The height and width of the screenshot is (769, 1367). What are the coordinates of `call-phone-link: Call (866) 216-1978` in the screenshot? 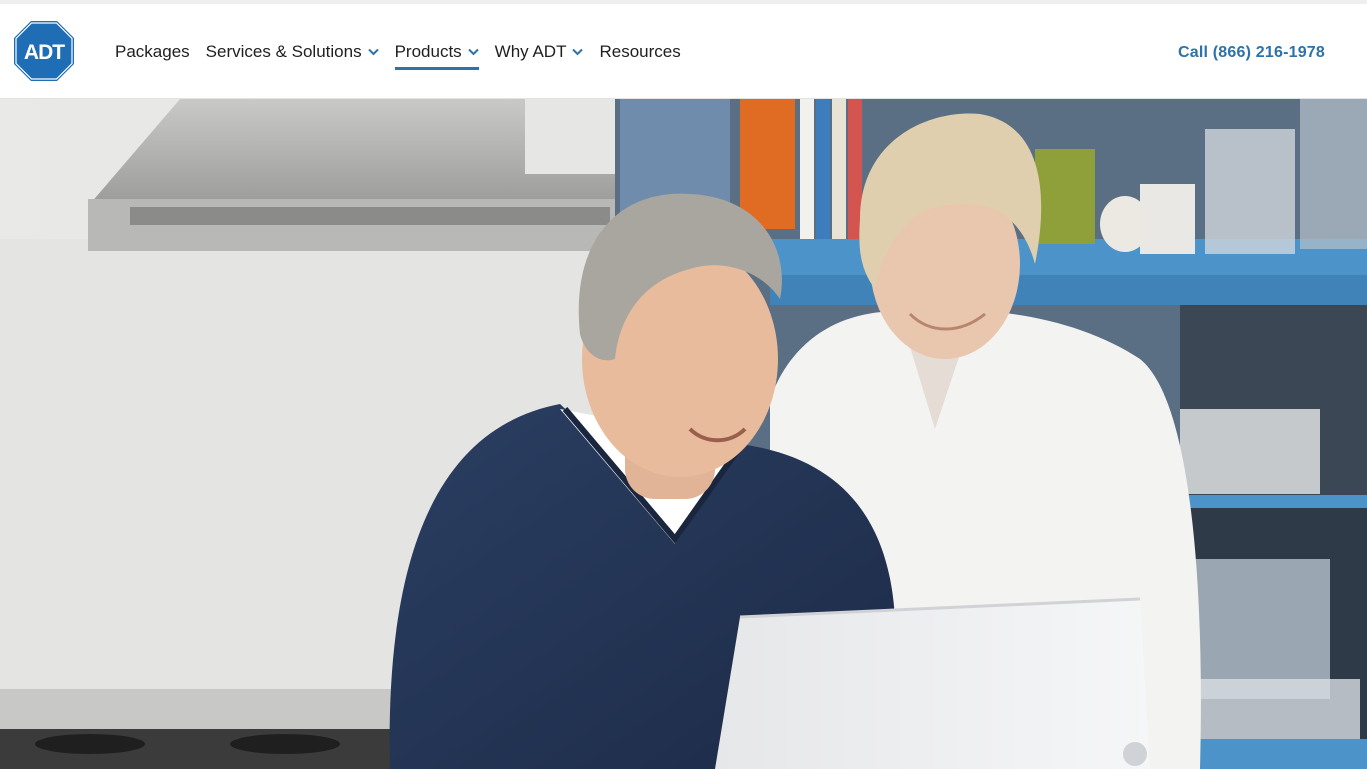 It's located at (1251, 53).